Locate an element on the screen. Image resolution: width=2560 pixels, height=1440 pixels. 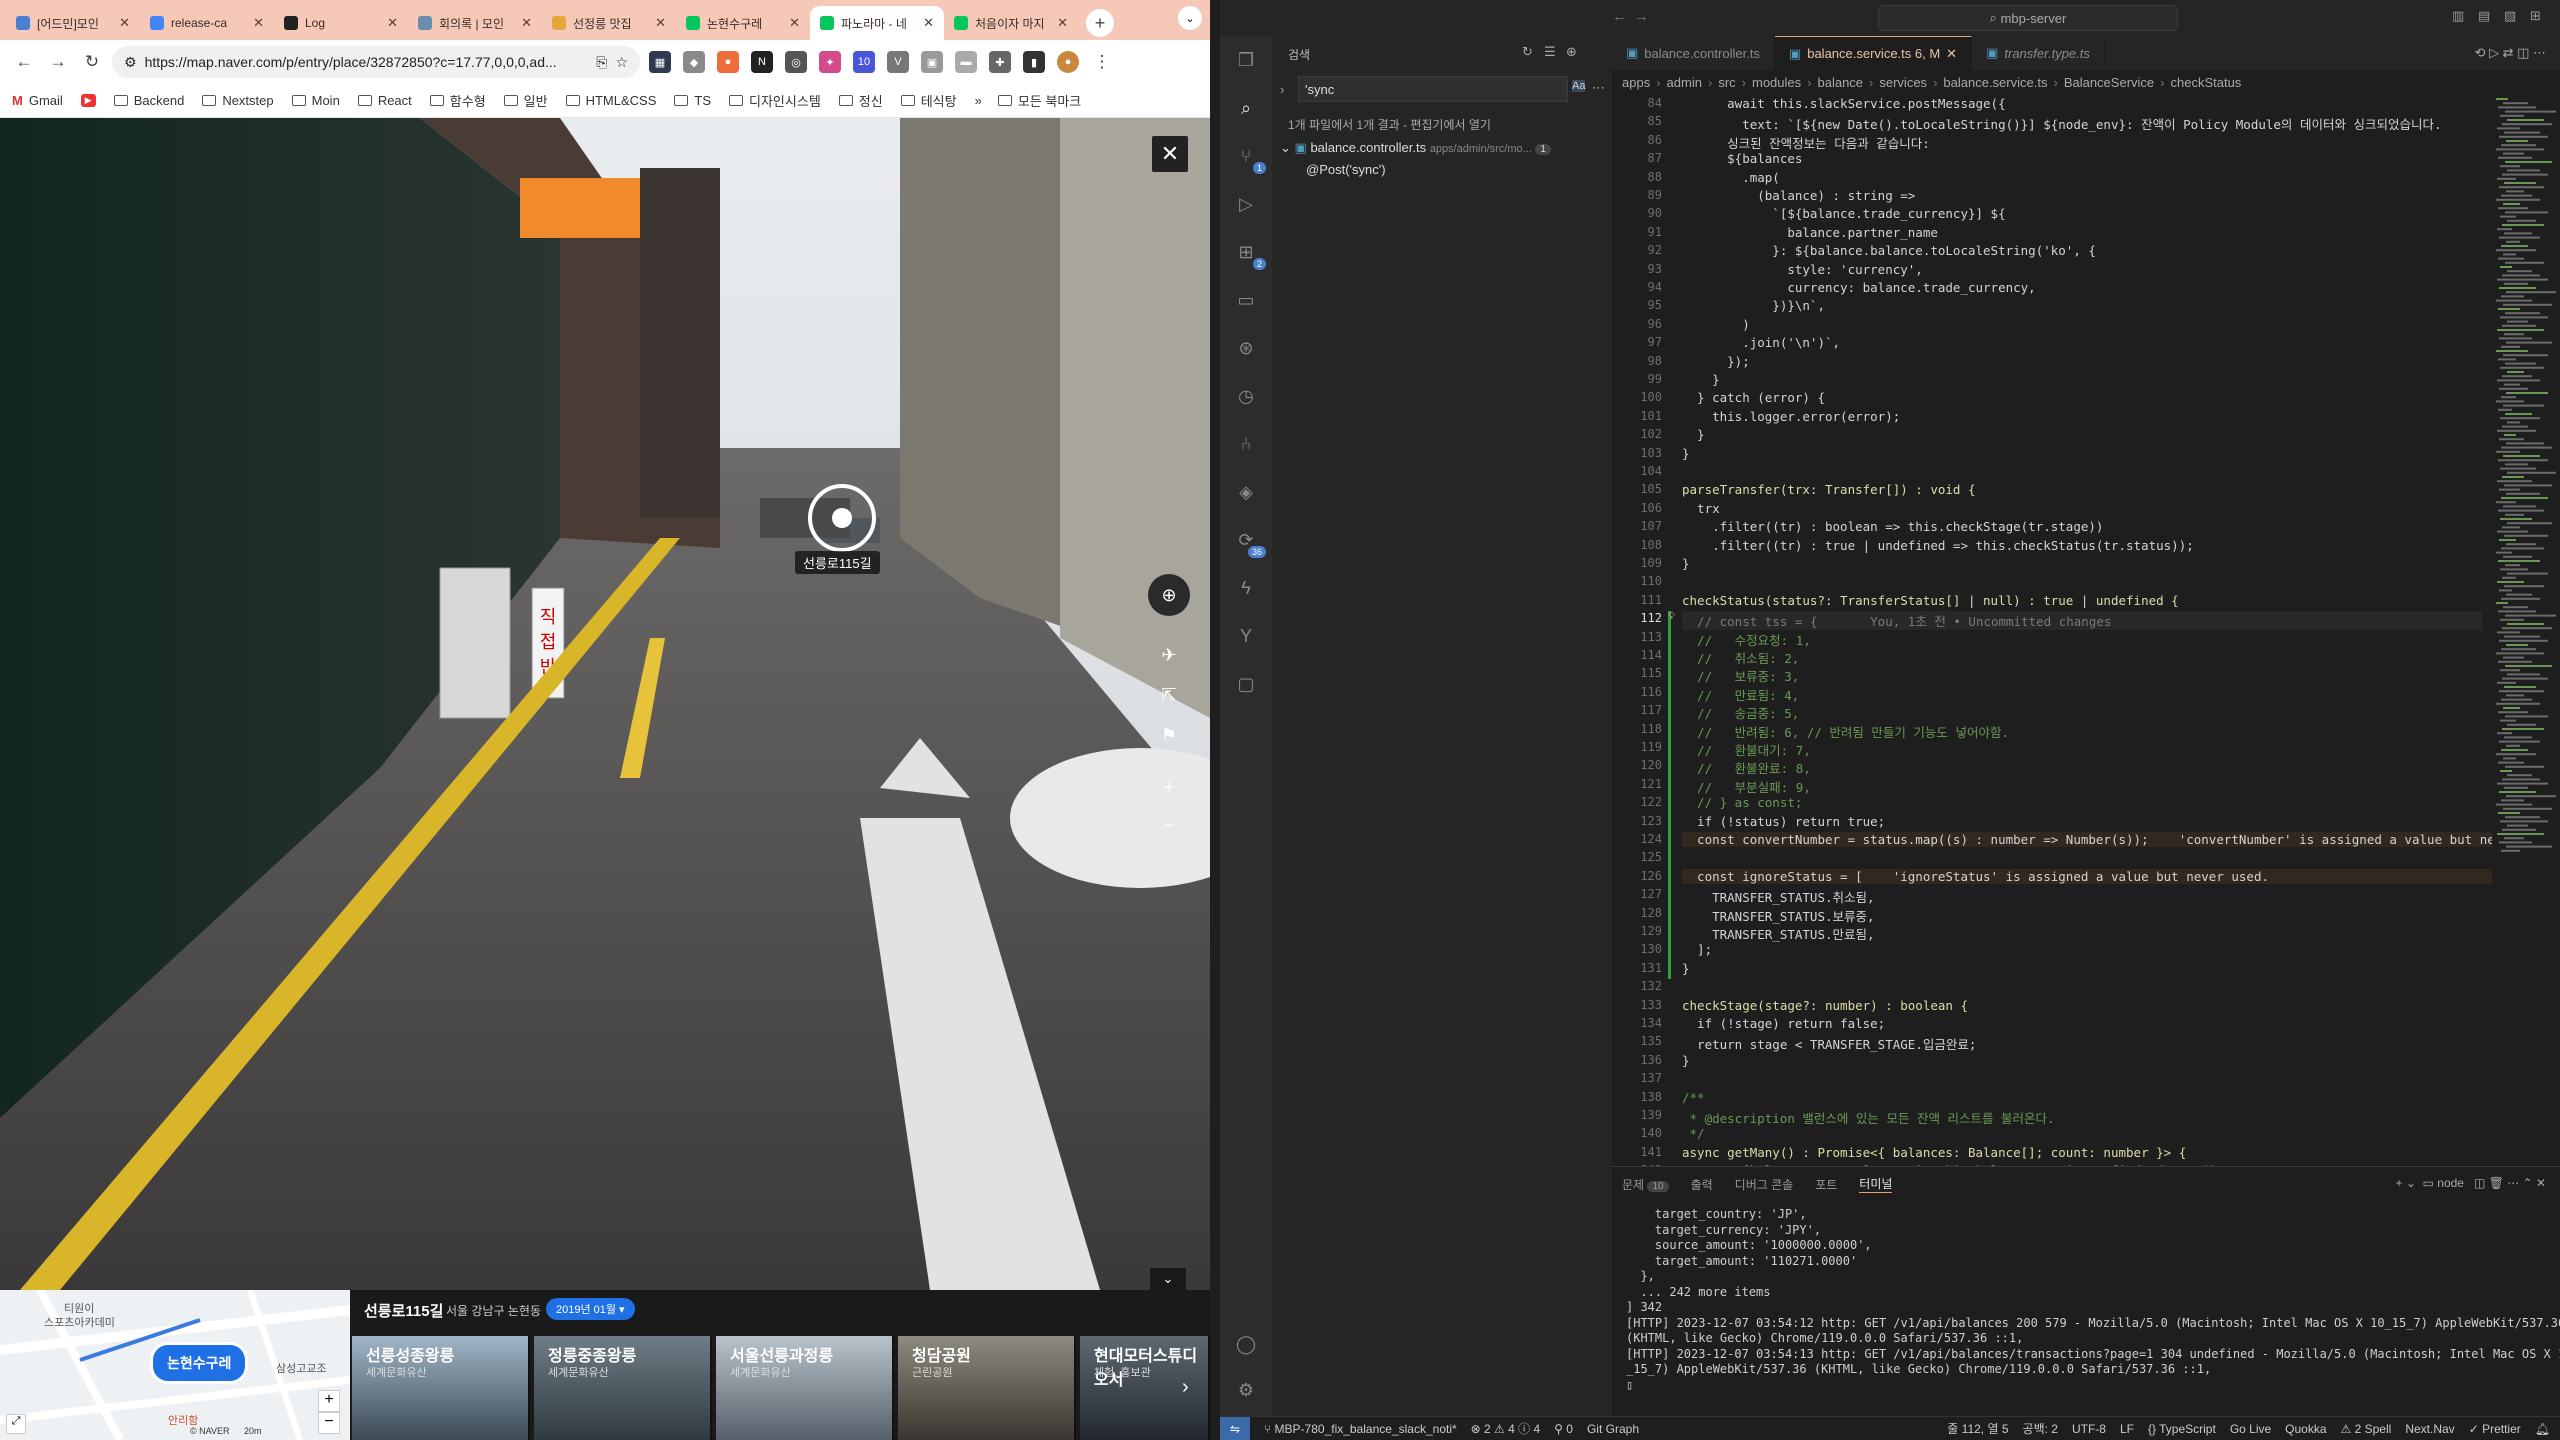
breadcrumb-item: checkStatus is located at coordinates (2205, 82).